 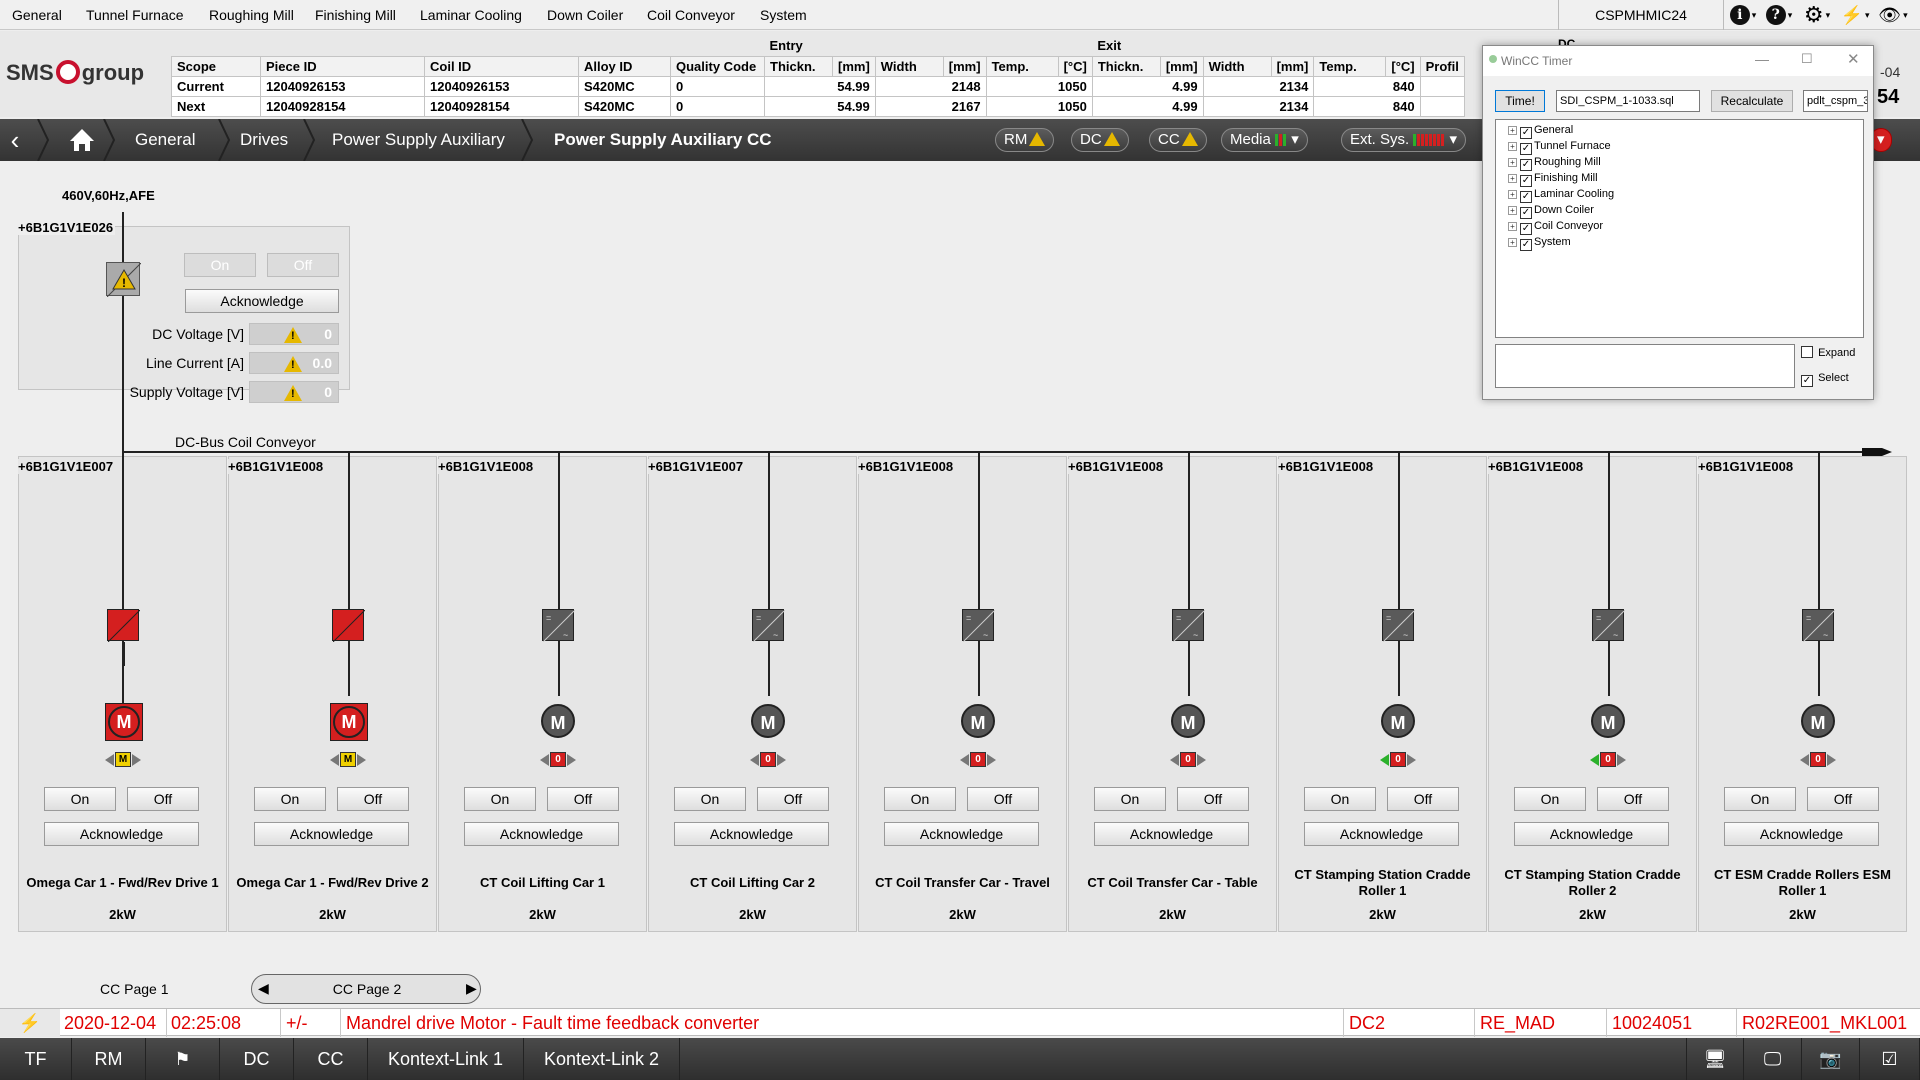 I want to click on crumb-general: General, so click(x=165, y=140).